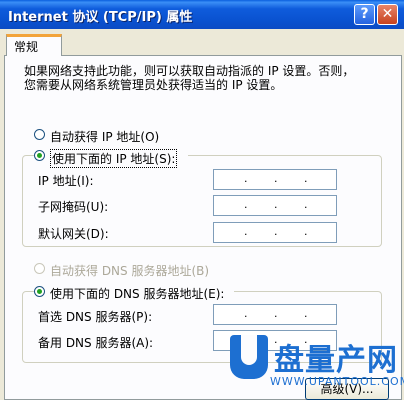 The image size is (404, 400). I want to click on ip-manual-label: 使用下面的 IP 地址(S):, so click(114, 158).